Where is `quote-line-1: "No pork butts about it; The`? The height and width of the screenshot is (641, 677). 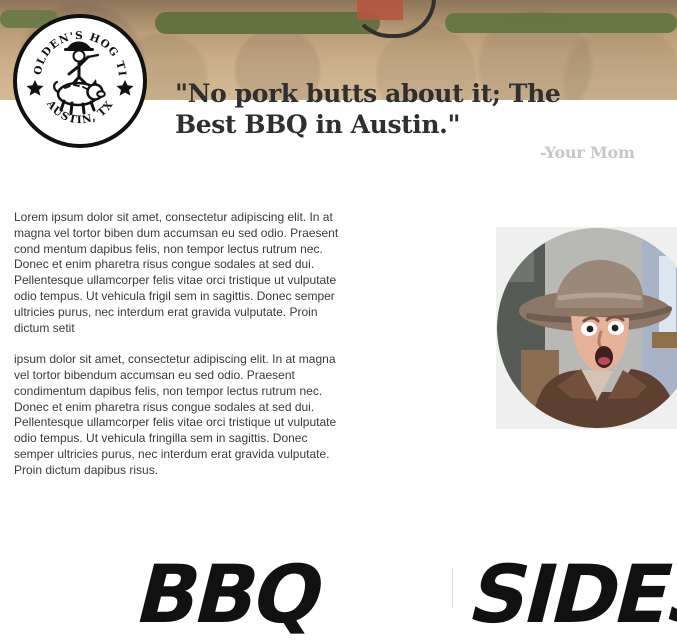
quote-line-1: "No pork butts about it; The is located at coordinates (368, 93).